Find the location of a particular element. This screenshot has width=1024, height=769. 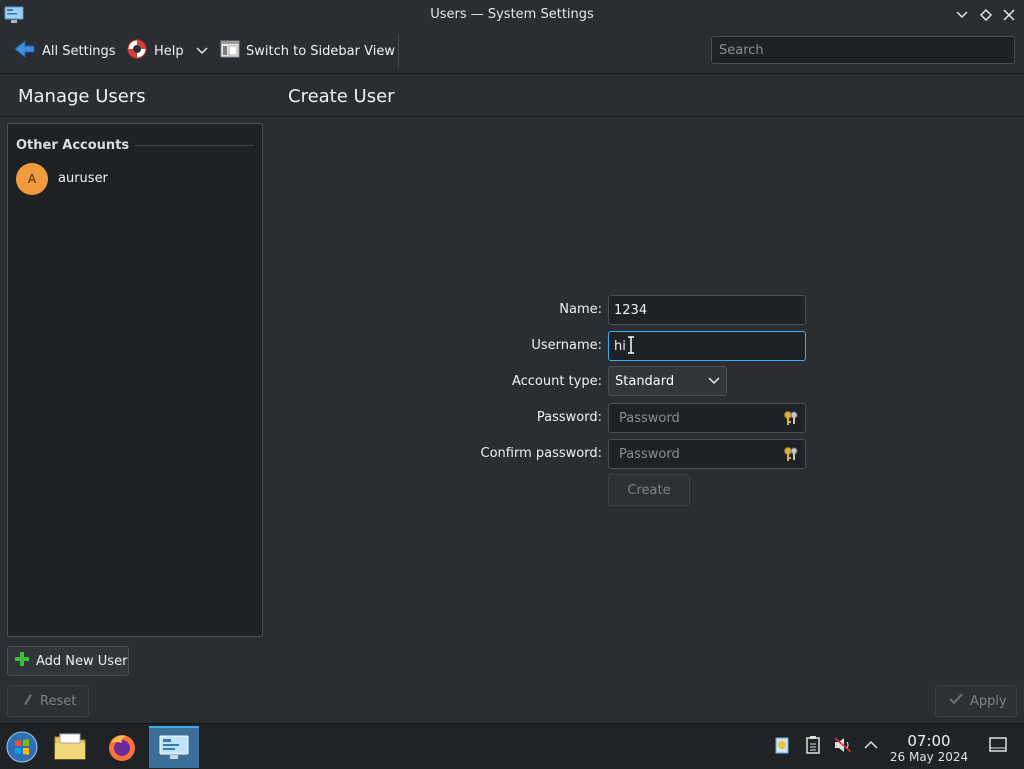

add-user-label: Add New User is located at coordinates (82, 661).